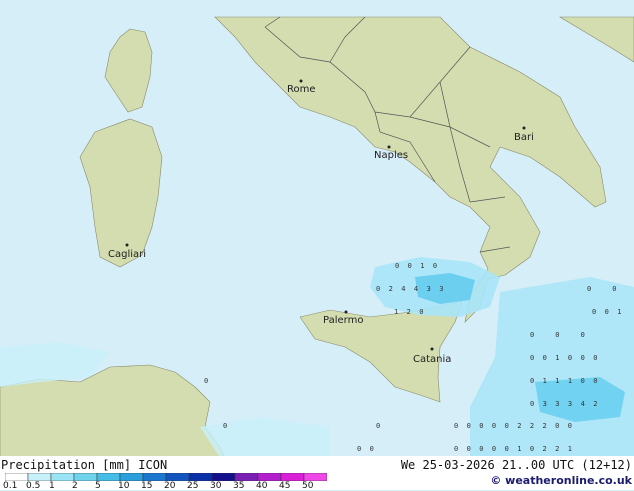 Image resolution: width=634 pixels, height=491 pixels. Describe the element at coordinates (563, 381) in the screenshot. I see `svg-text: 0 1 1 1 0 0` at that location.